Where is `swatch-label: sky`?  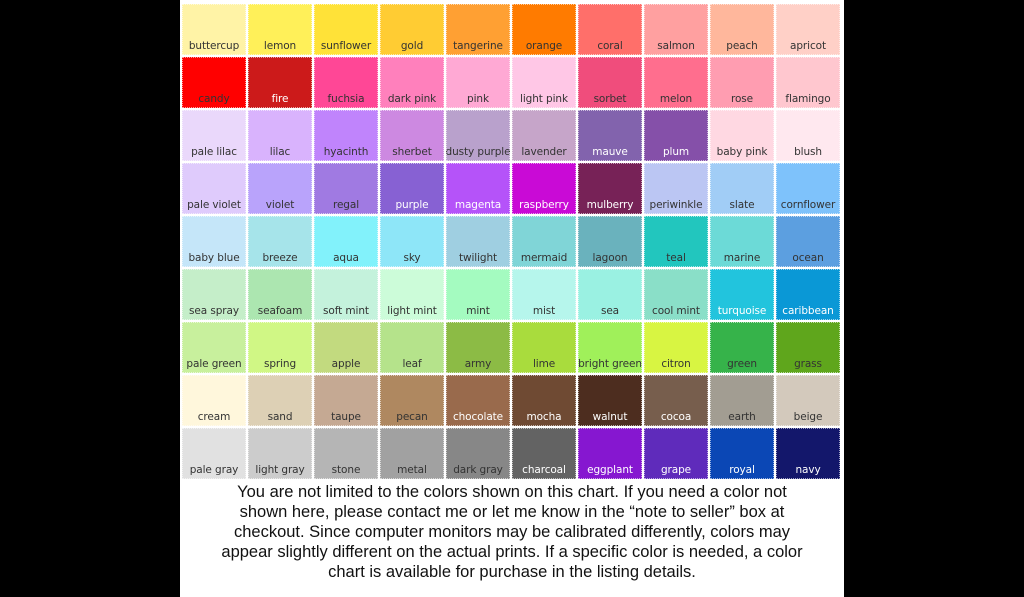 swatch-label: sky is located at coordinates (412, 258).